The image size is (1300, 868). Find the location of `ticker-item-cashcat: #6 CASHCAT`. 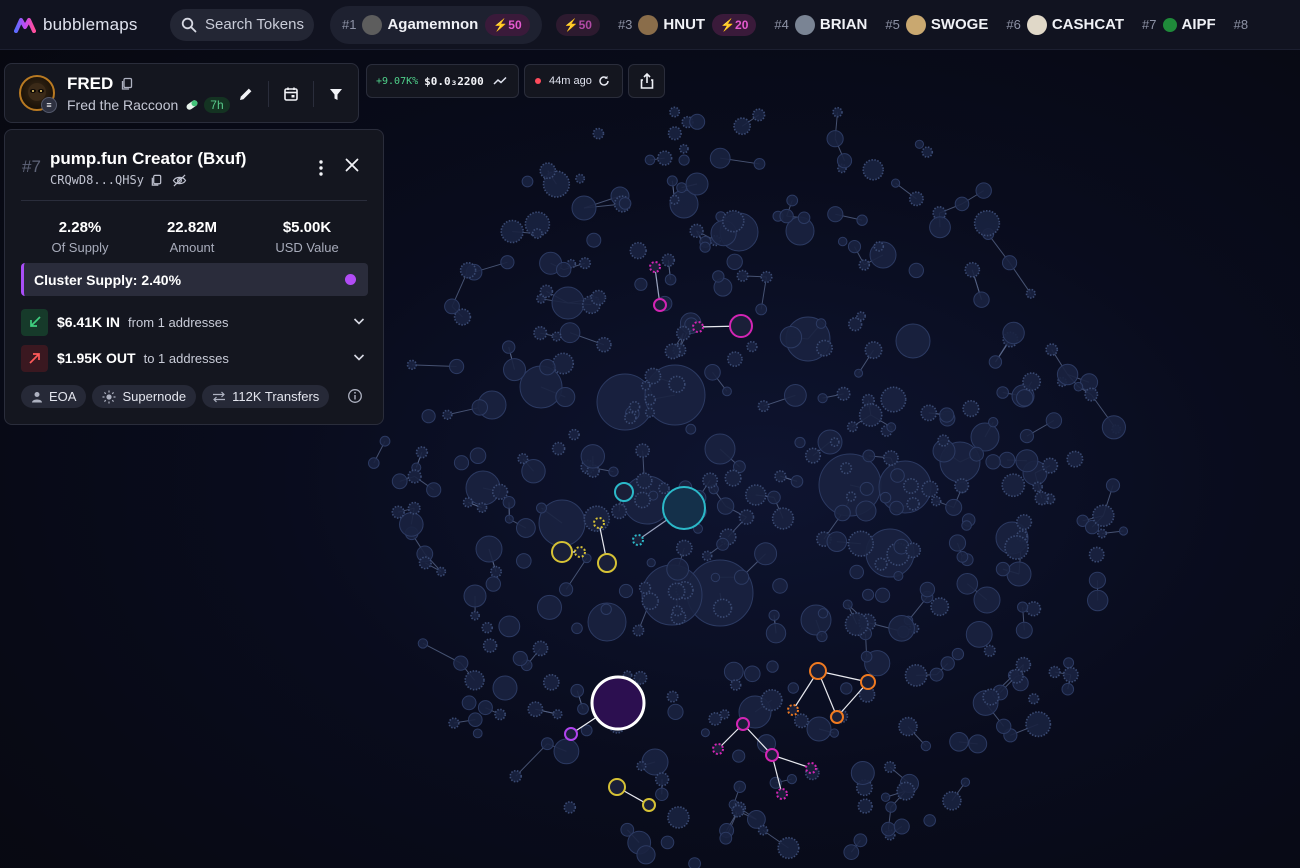

ticker-item-cashcat: #6 CASHCAT is located at coordinates (1065, 24).